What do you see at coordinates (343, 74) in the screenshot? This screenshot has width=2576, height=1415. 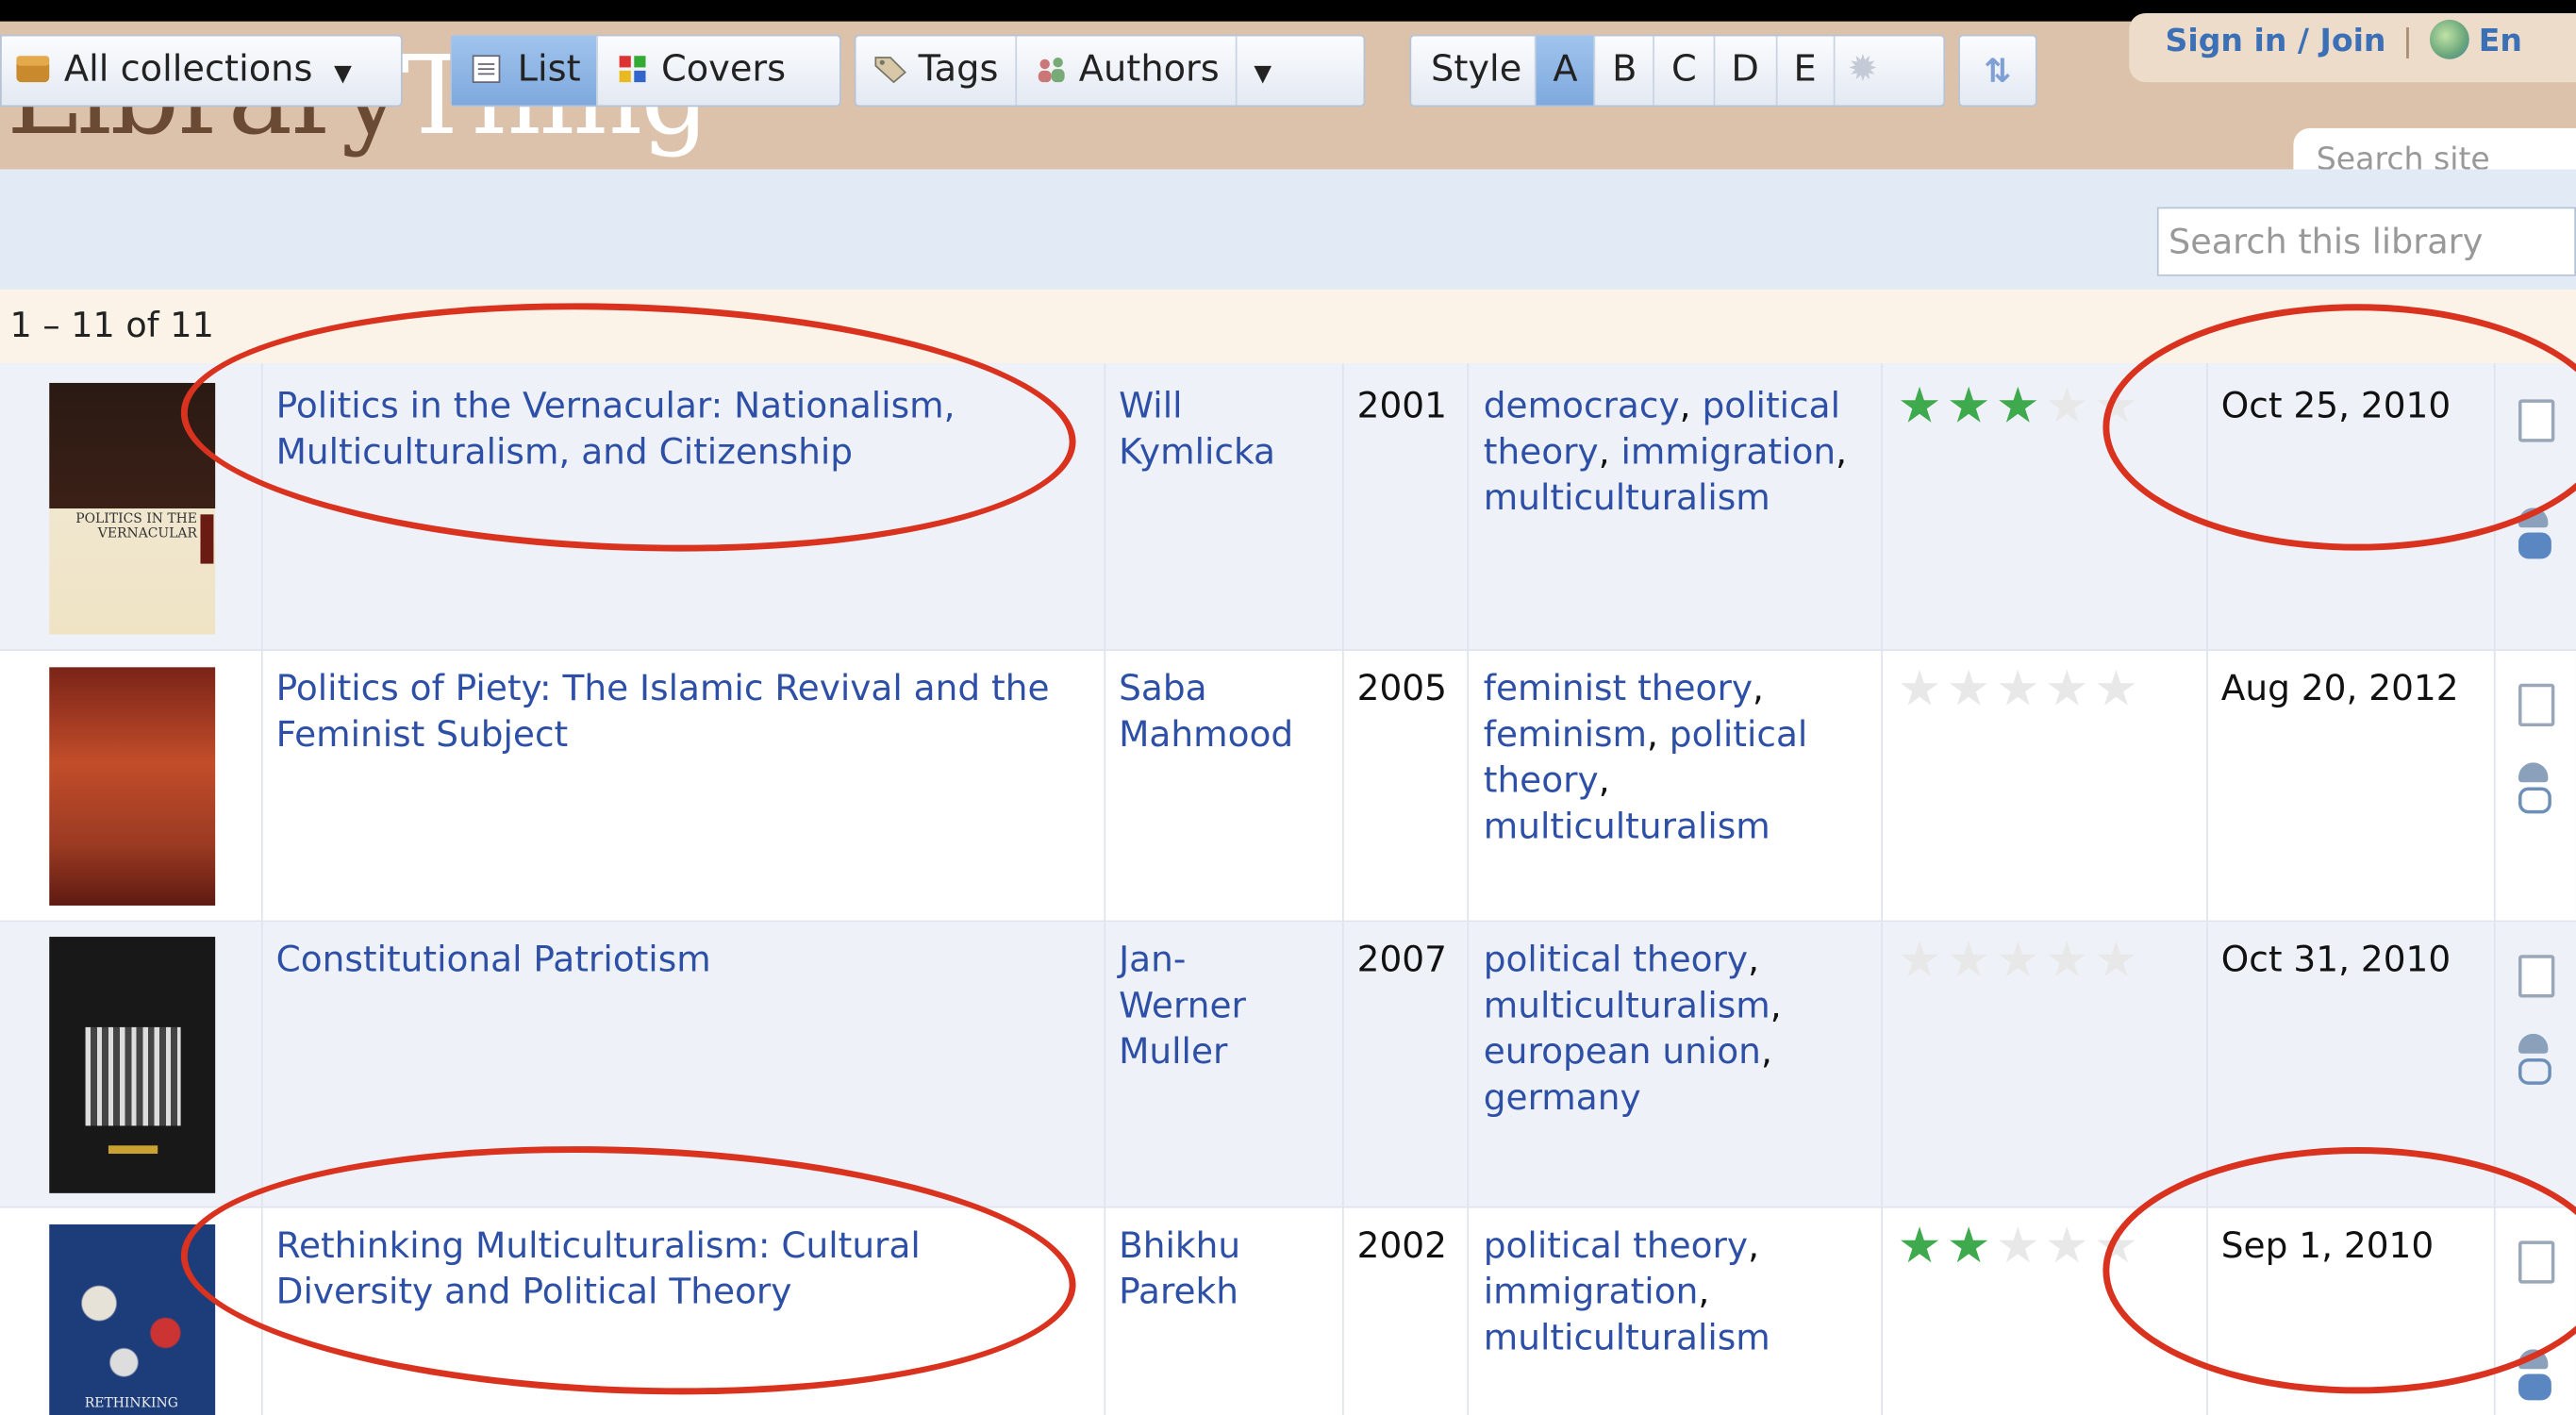 I see `chevron-down-icon: ▼` at bounding box center [343, 74].